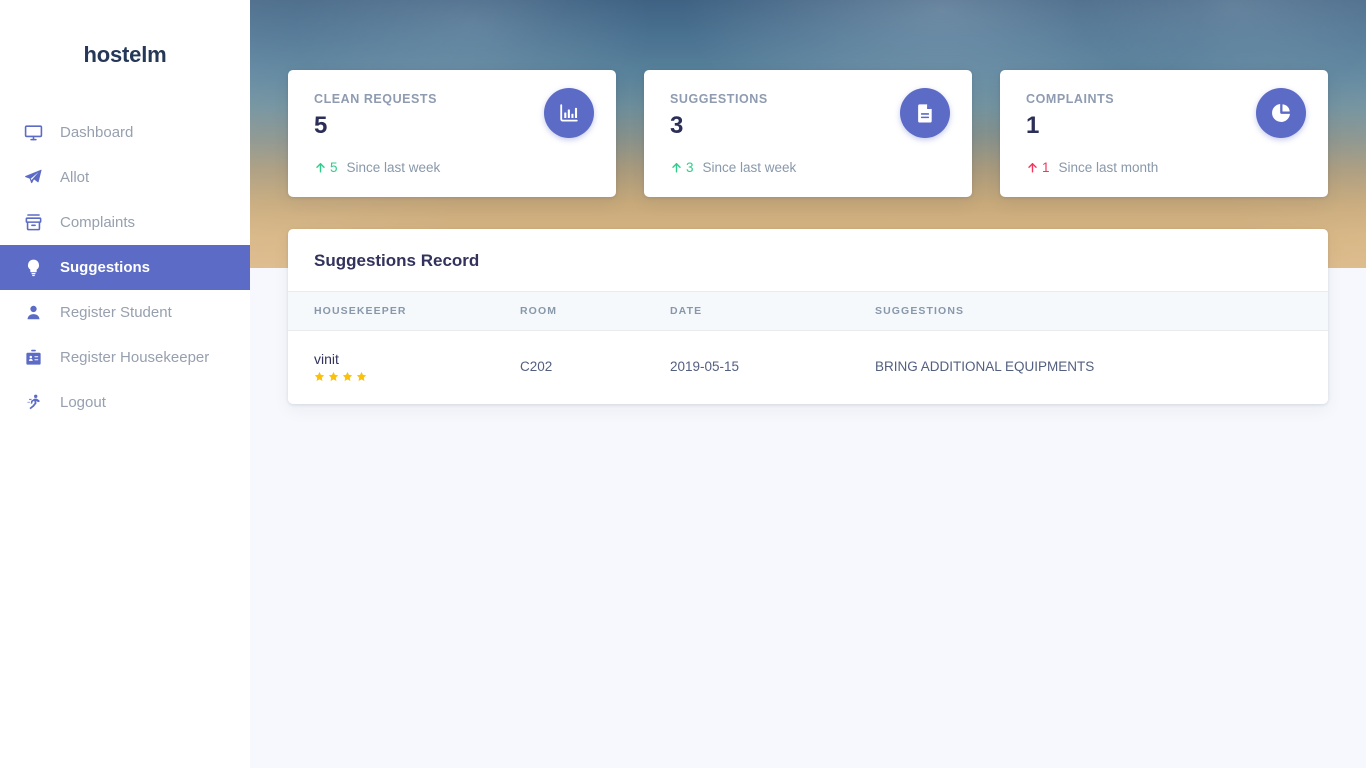 The height and width of the screenshot is (768, 1366). What do you see at coordinates (719, 99) in the screenshot?
I see `card-title: SUGGESTIONS` at bounding box center [719, 99].